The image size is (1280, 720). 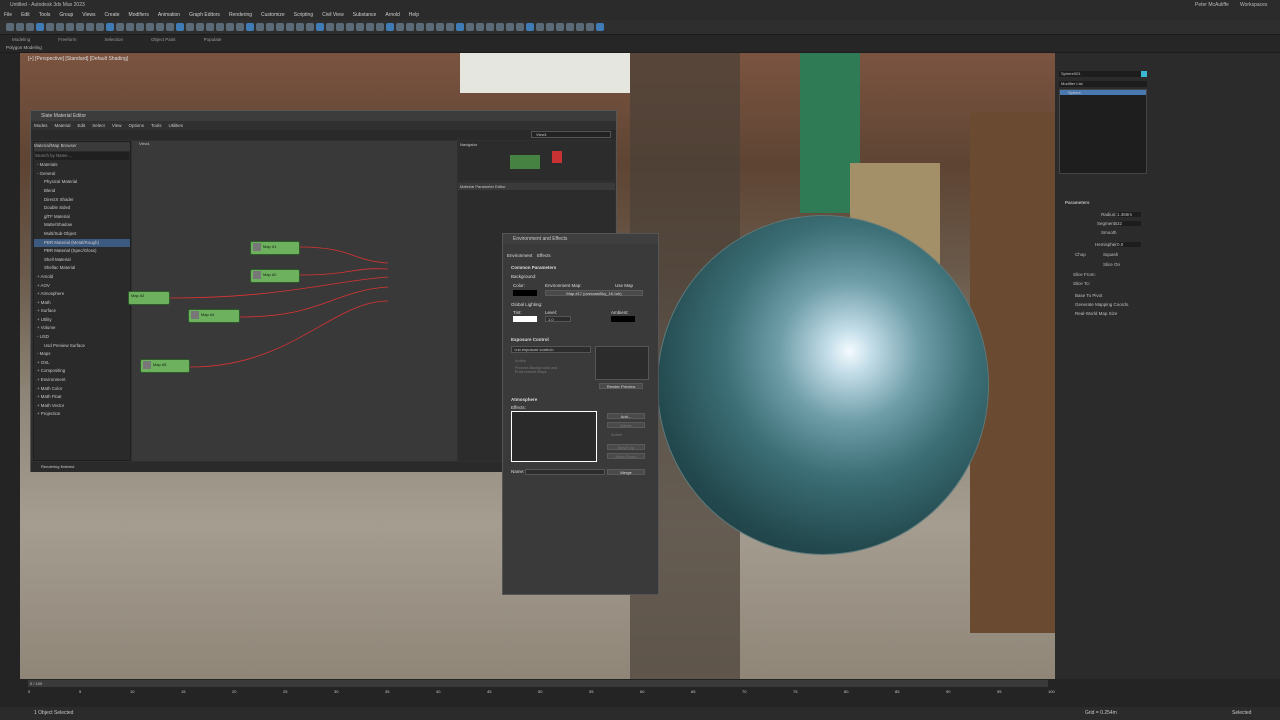 I want to click on menu-item-rendering: Rendering, so click(x=240, y=15).